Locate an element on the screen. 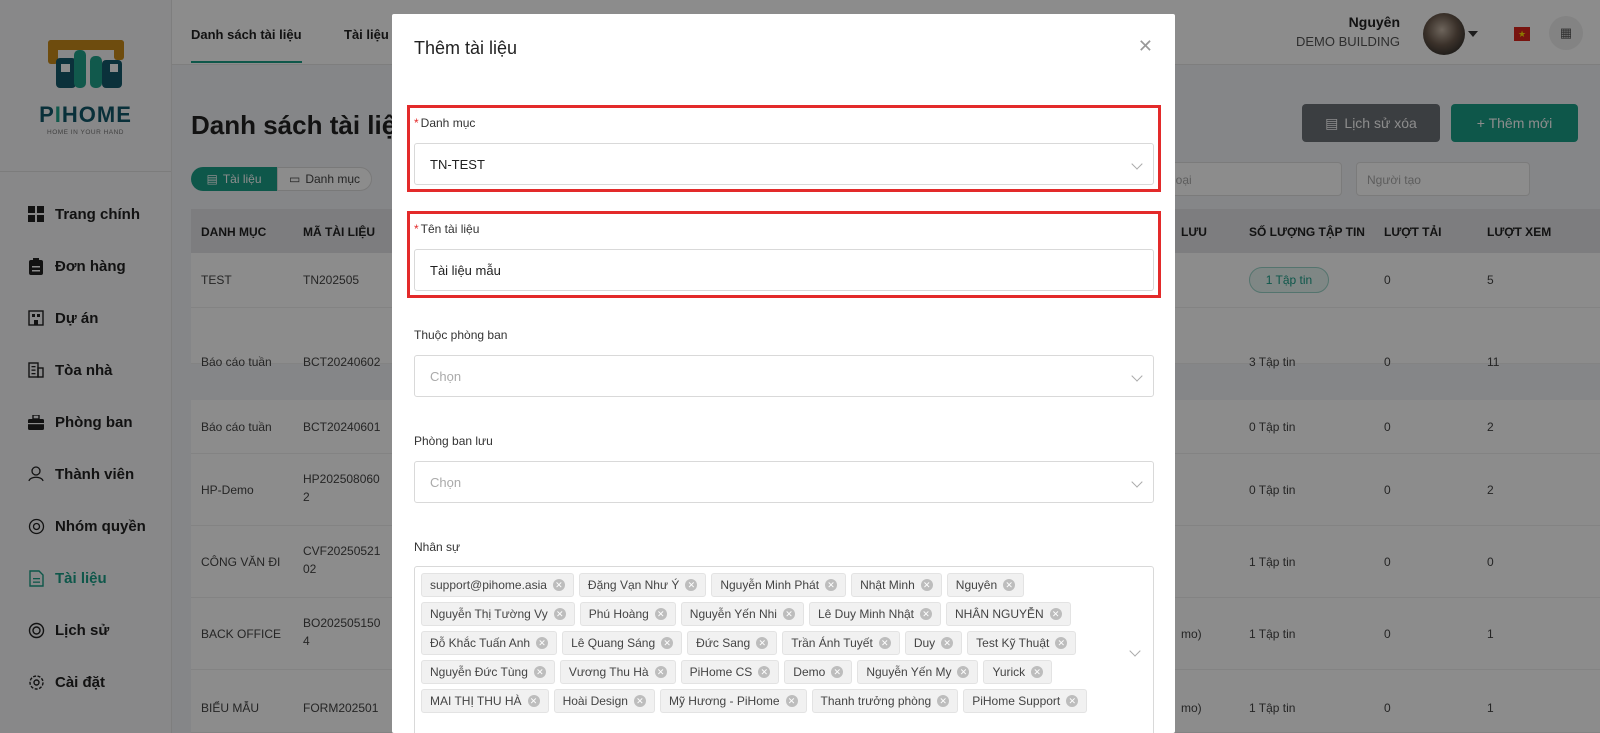 The height and width of the screenshot is (733, 1600). department-select: Chọn is located at coordinates (784, 376).